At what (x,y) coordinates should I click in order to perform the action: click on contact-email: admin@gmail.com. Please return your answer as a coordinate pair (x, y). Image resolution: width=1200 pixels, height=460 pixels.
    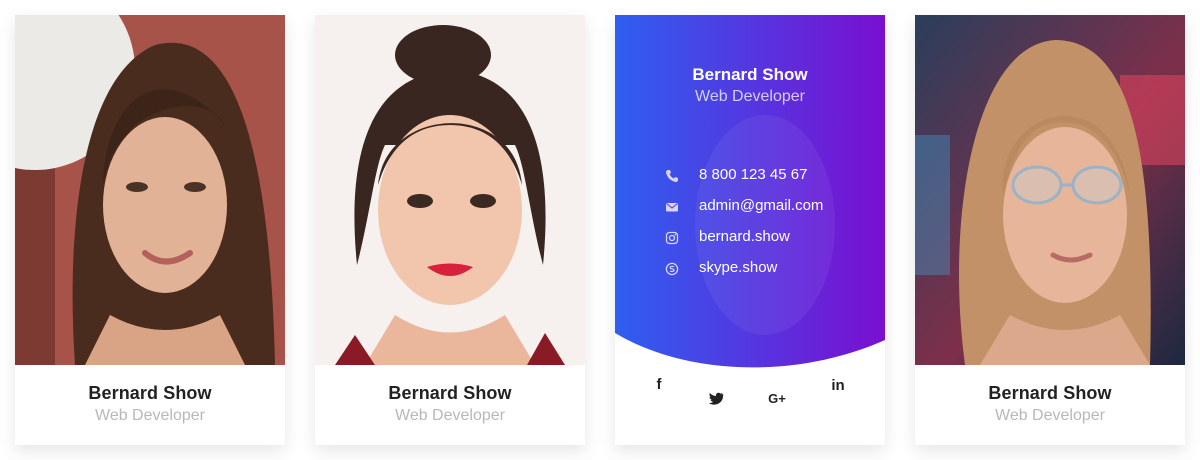
    Looking at the image, I should click on (770, 207).